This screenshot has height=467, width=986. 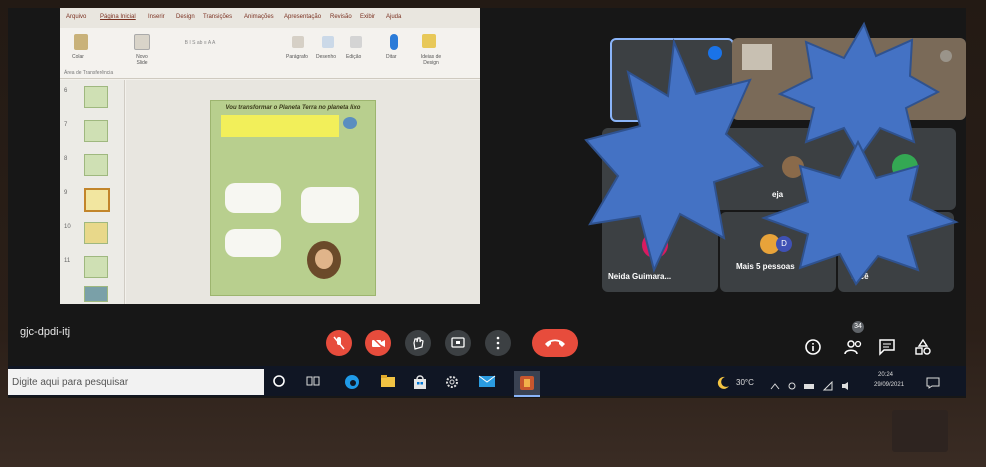 I want to click on slide-number: 11, so click(x=67, y=261).